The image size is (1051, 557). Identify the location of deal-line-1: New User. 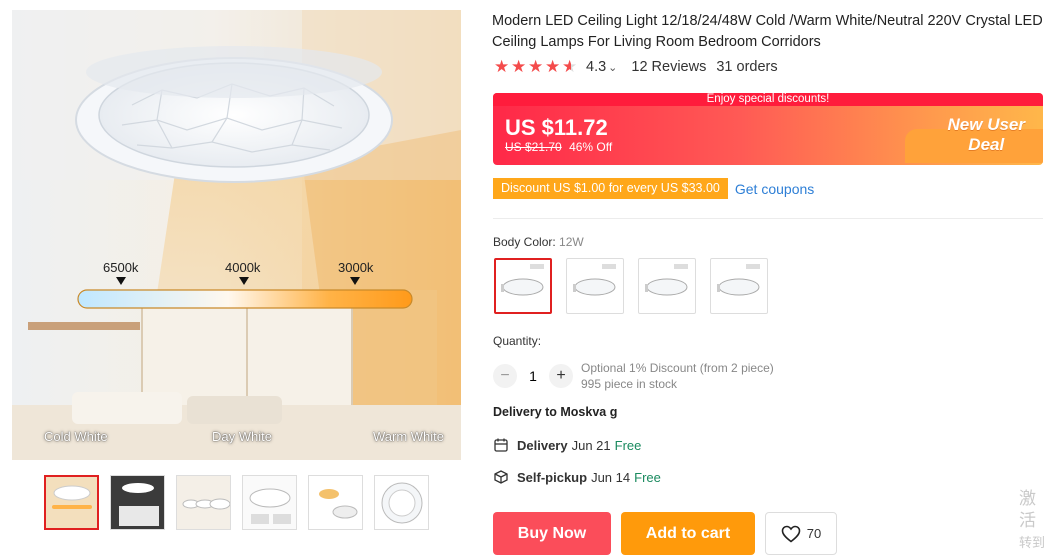
(986, 124).